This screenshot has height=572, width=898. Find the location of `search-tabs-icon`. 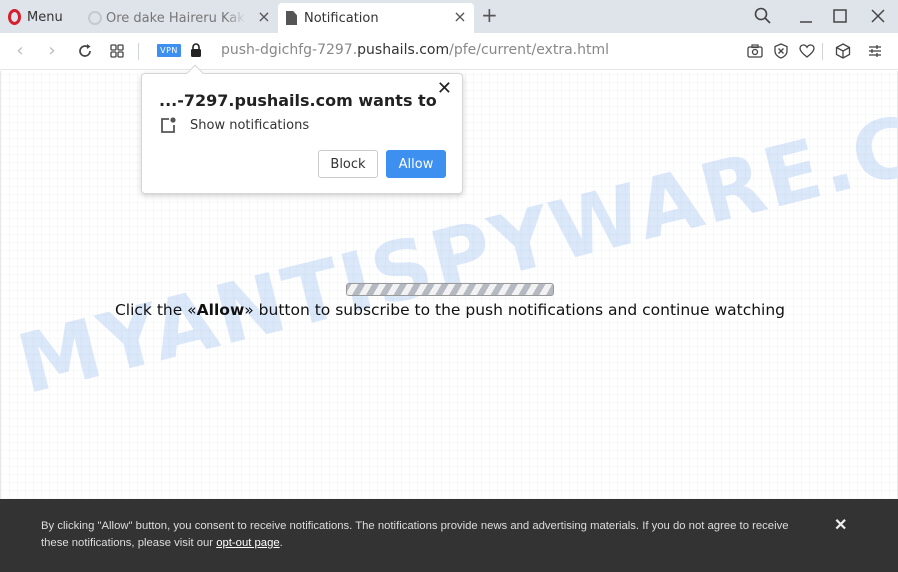

search-tabs-icon is located at coordinates (763, 16).